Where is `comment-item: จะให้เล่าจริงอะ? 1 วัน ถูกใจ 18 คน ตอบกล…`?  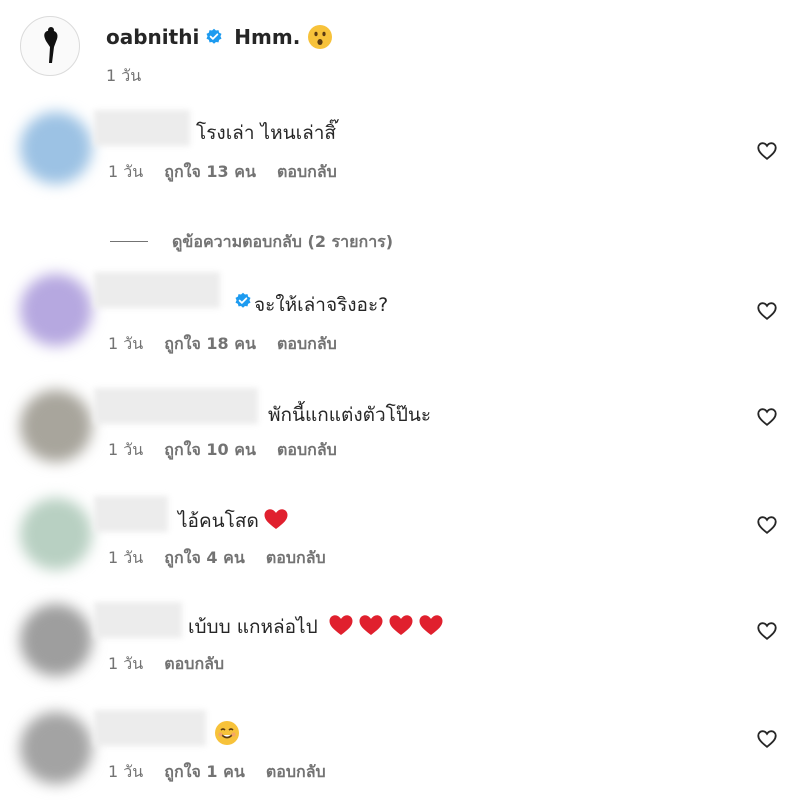 comment-item: จะให้เล่าจริงอะ? 1 วัน ถูกใจ 18 คน ตอบกล… is located at coordinates (400, 319).